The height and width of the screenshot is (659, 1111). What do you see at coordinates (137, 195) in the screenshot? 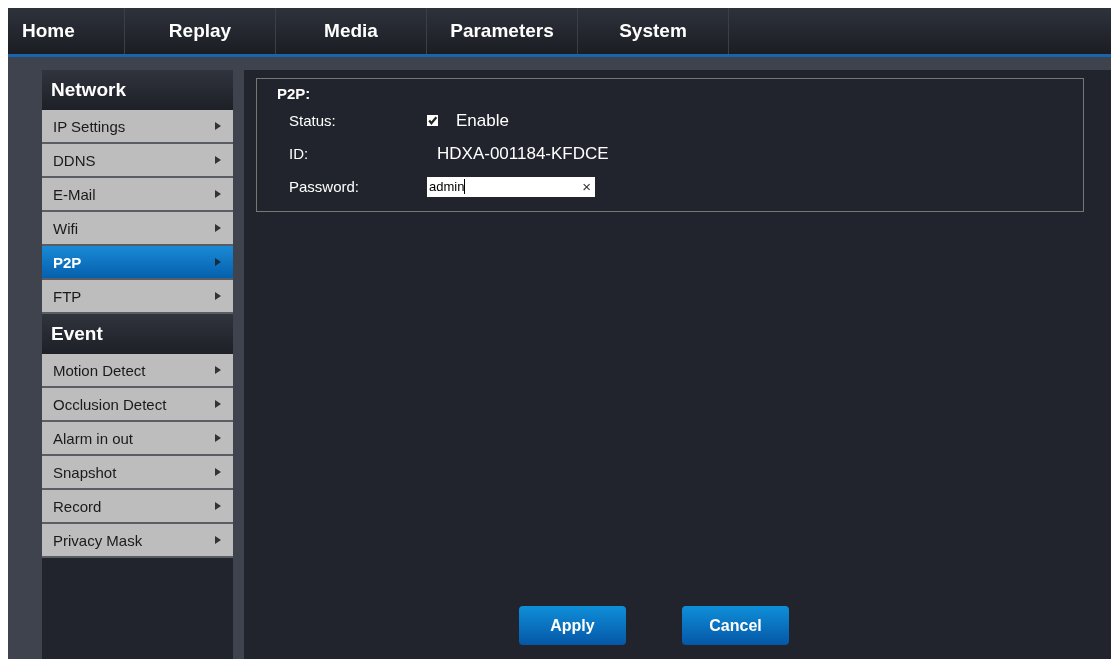
I see `sidebar-item: E-Mail` at bounding box center [137, 195].